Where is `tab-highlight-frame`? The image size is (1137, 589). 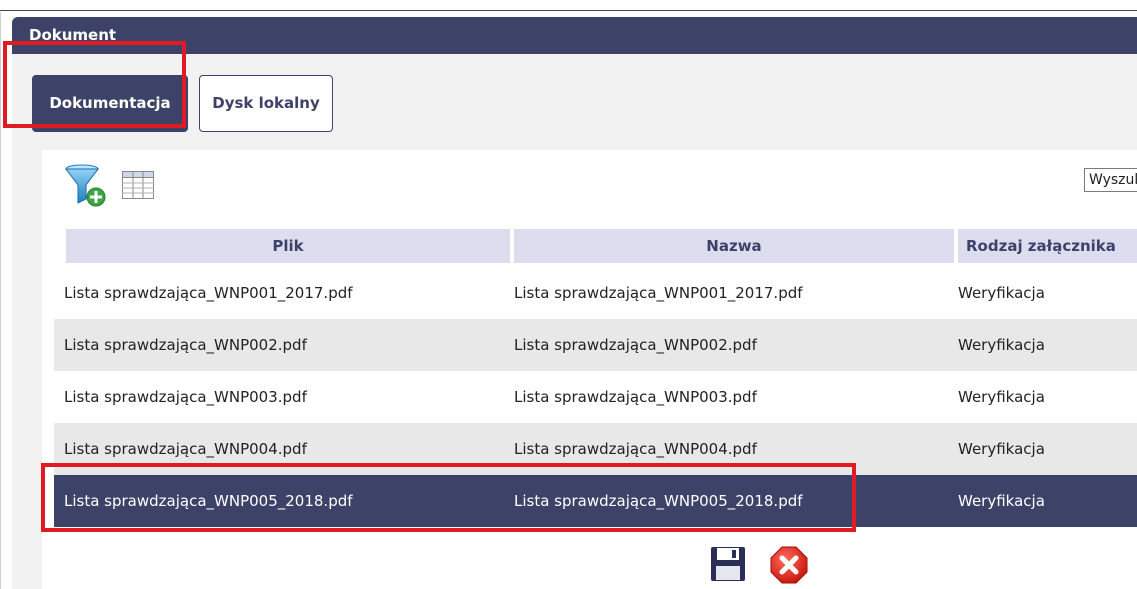
tab-highlight-frame is located at coordinates (94, 84).